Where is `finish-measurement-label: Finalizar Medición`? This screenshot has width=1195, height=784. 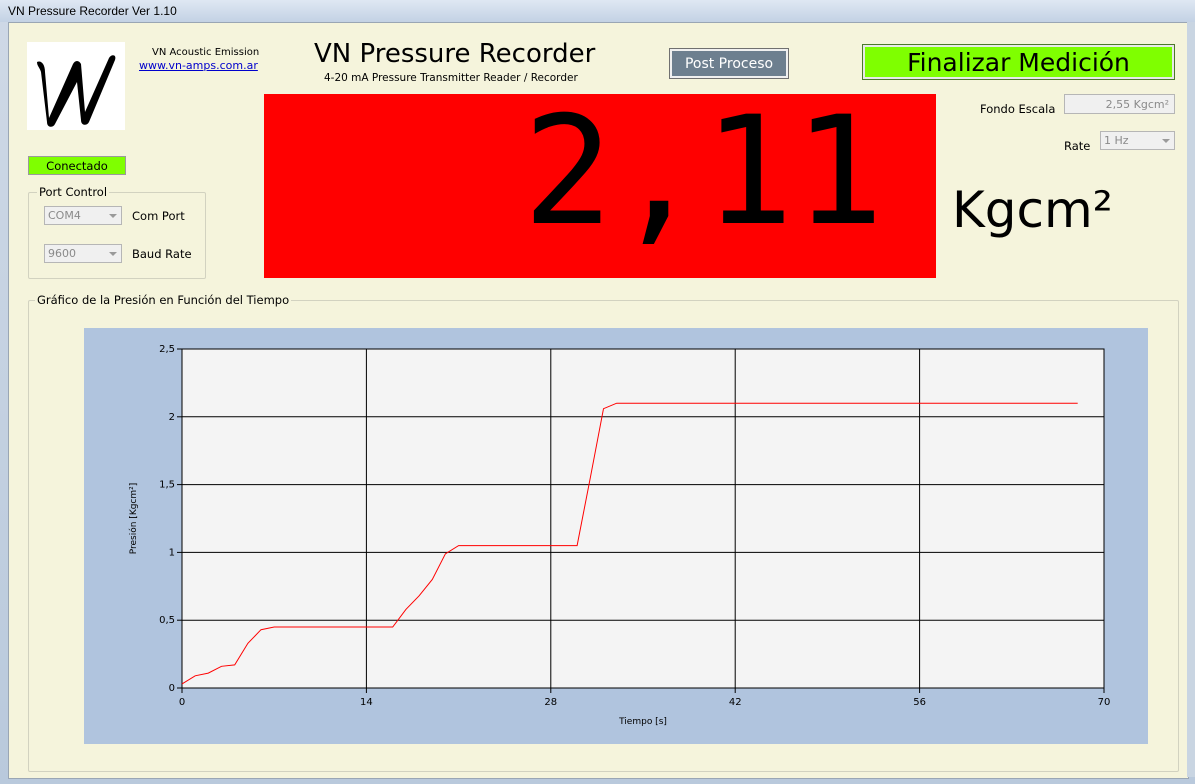 finish-measurement-label: Finalizar Medición is located at coordinates (1018, 62).